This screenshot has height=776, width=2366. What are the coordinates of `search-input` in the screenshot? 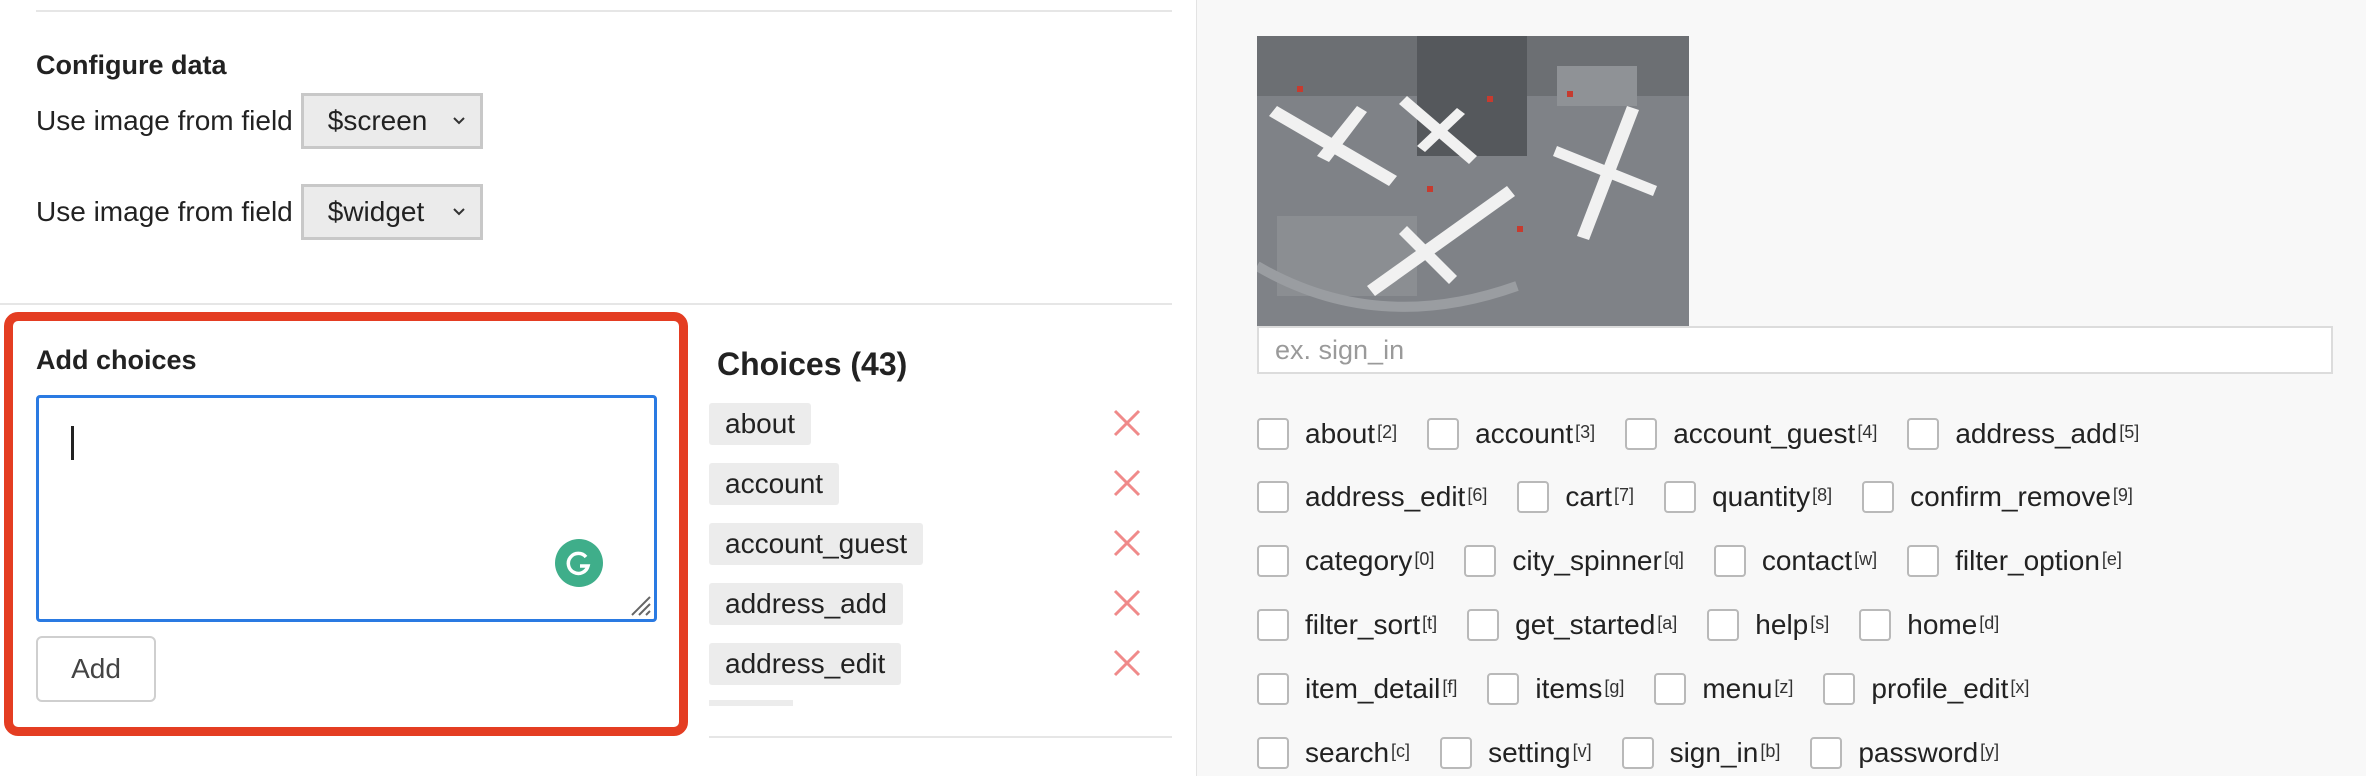 It's located at (1795, 350).